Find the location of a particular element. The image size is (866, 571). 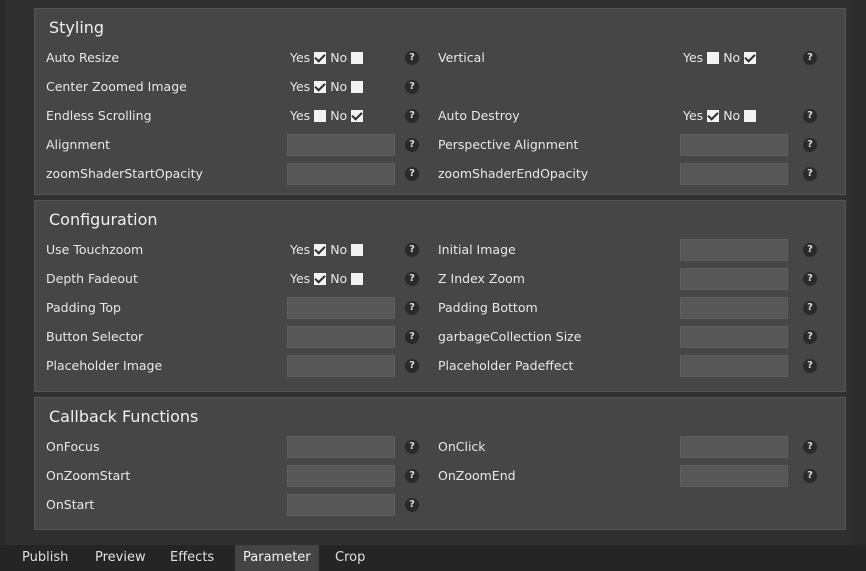

onclick-field is located at coordinates (734, 447).